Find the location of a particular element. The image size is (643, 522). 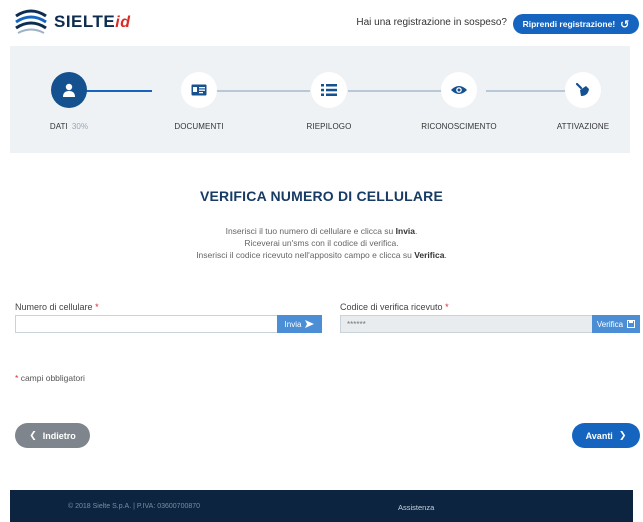

code-input-group: Verifica is located at coordinates (490, 324).